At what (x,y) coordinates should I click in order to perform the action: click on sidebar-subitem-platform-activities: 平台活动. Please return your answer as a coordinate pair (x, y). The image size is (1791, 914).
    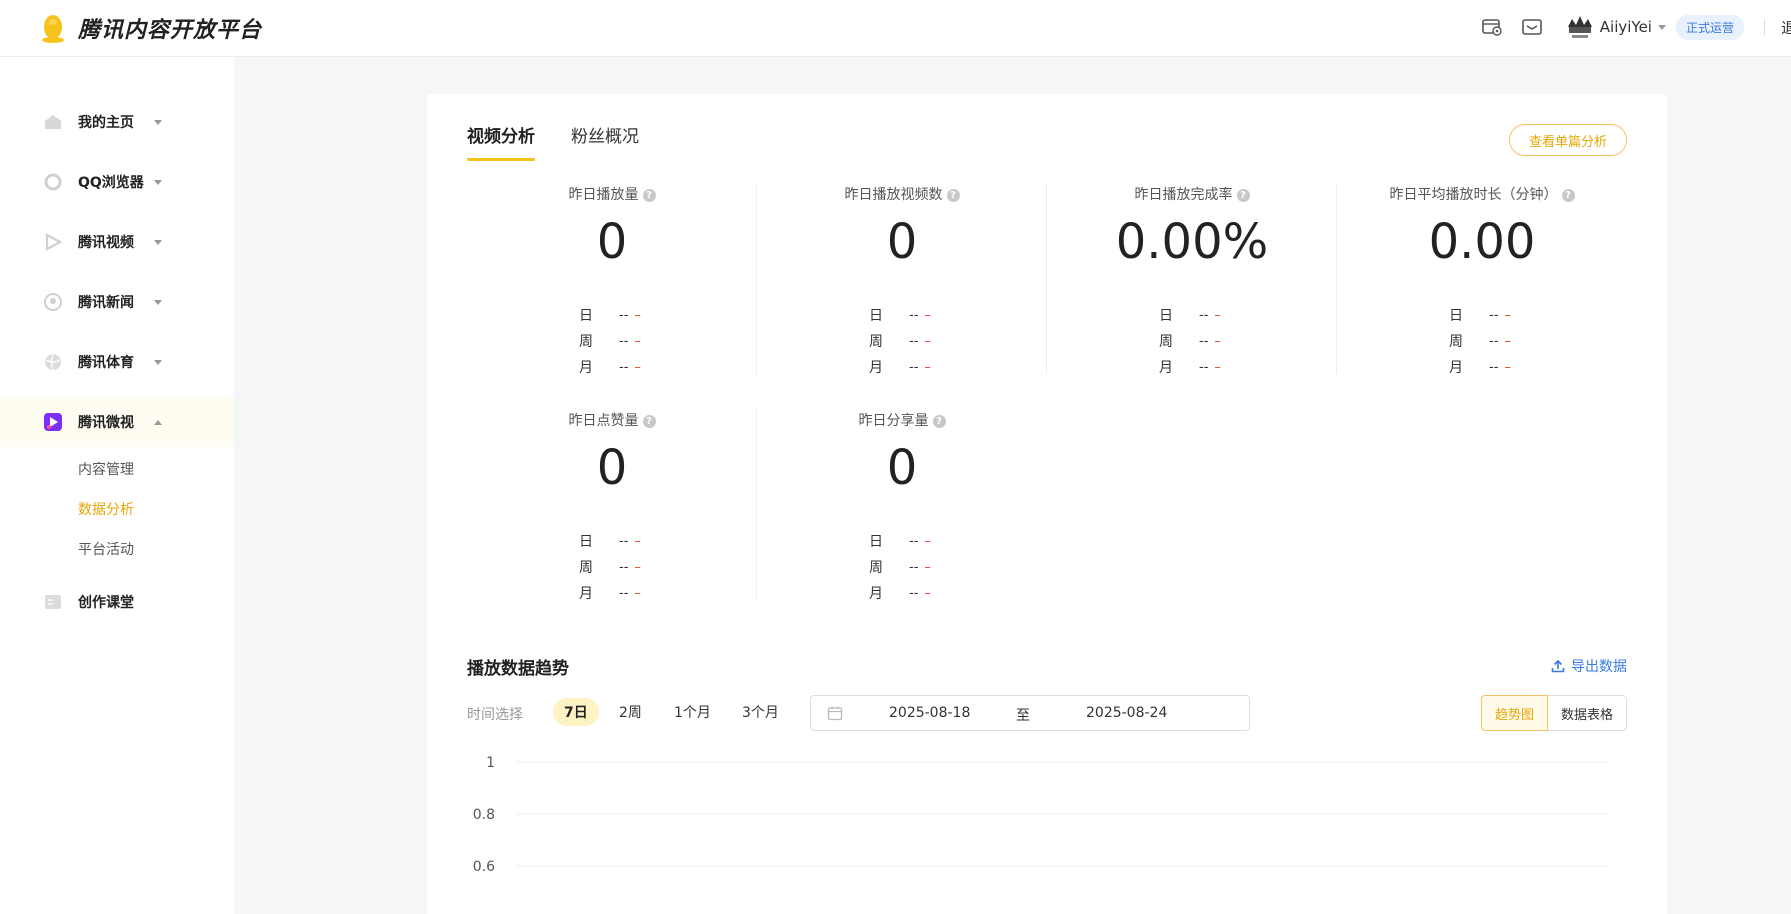
    Looking at the image, I should click on (106, 549).